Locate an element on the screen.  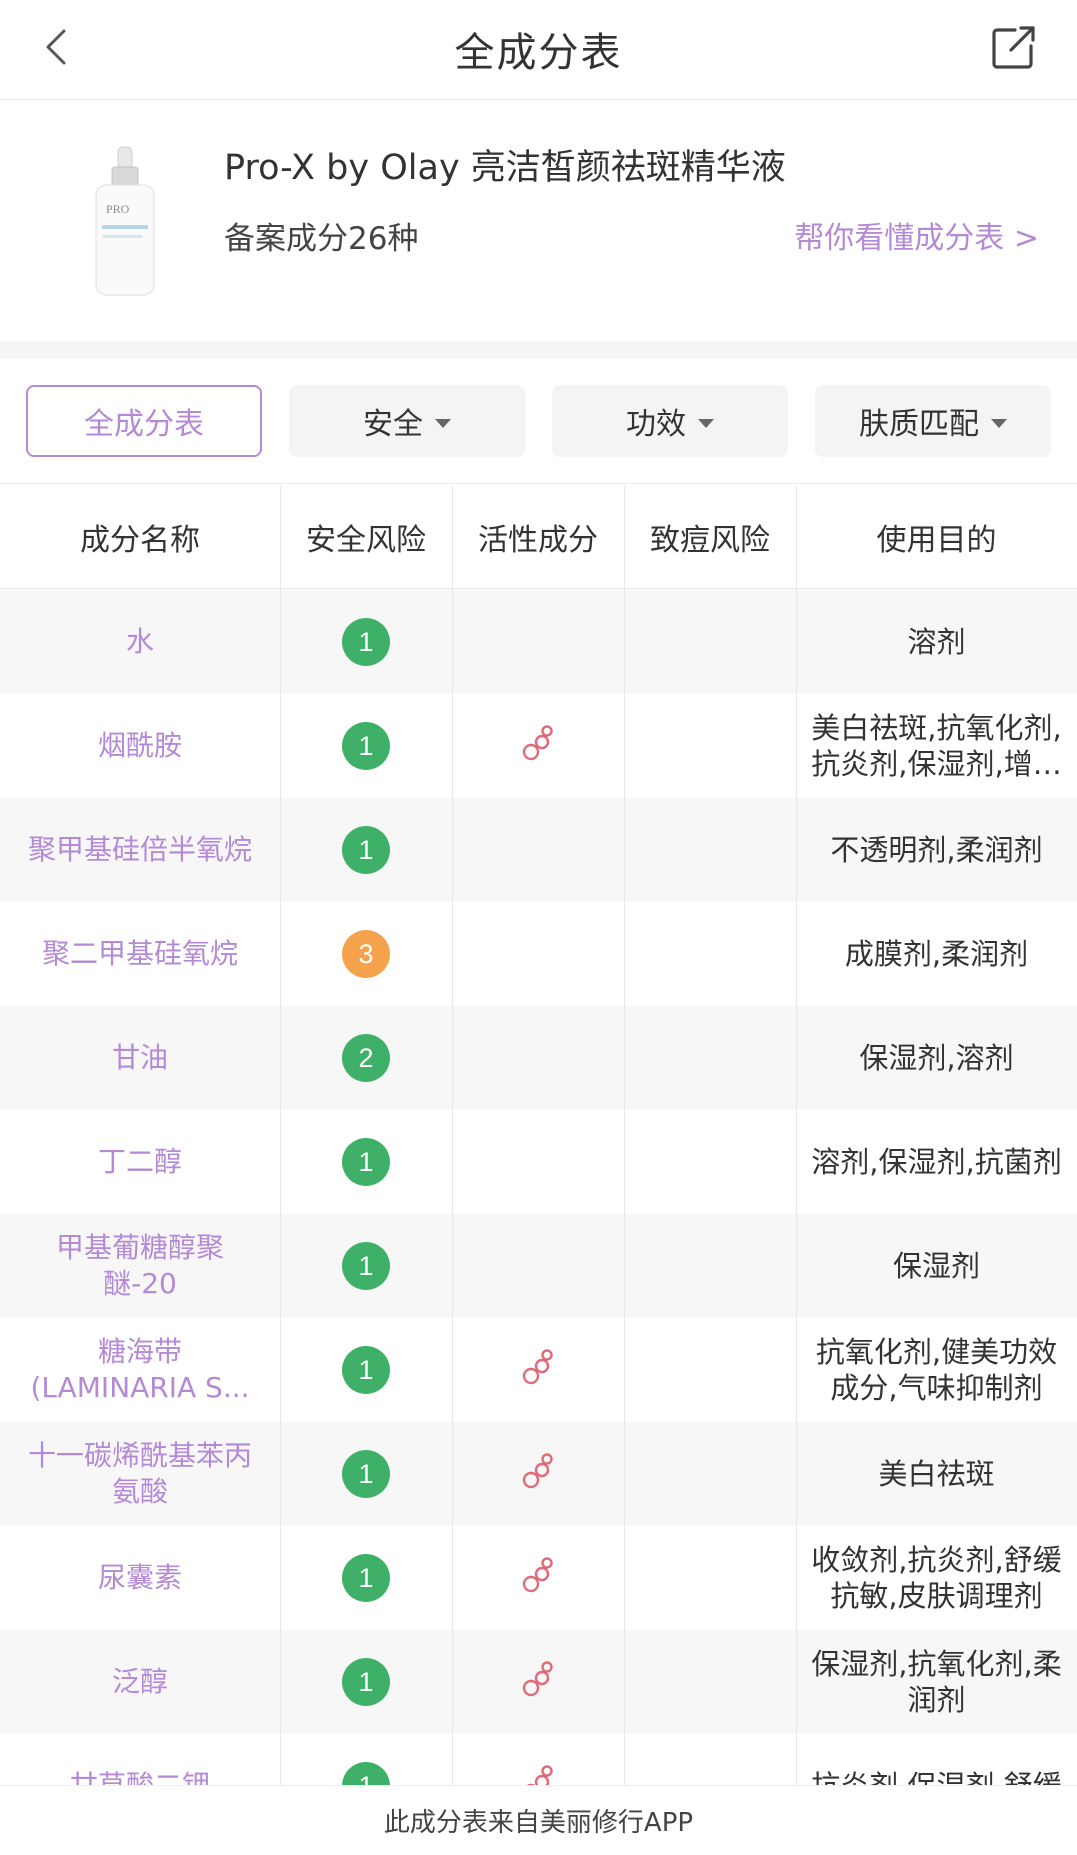
ingredient-name: 甘油 is located at coordinates (140, 1058).